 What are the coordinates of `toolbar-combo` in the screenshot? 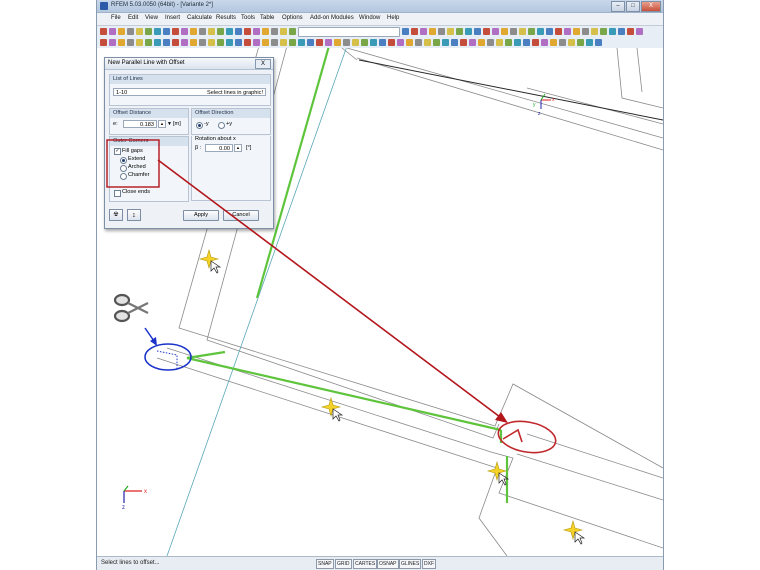 It's located at (349, 31).